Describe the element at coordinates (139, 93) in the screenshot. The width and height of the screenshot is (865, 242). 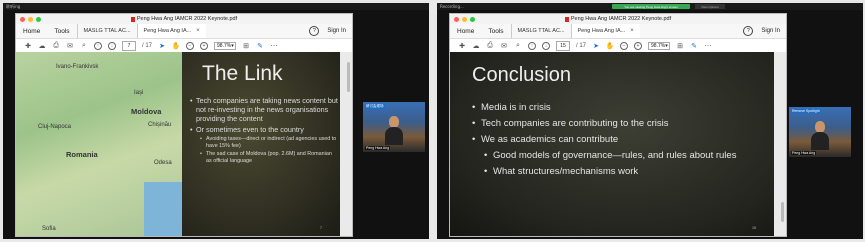
I see `map-label-city: Iași` at that location.